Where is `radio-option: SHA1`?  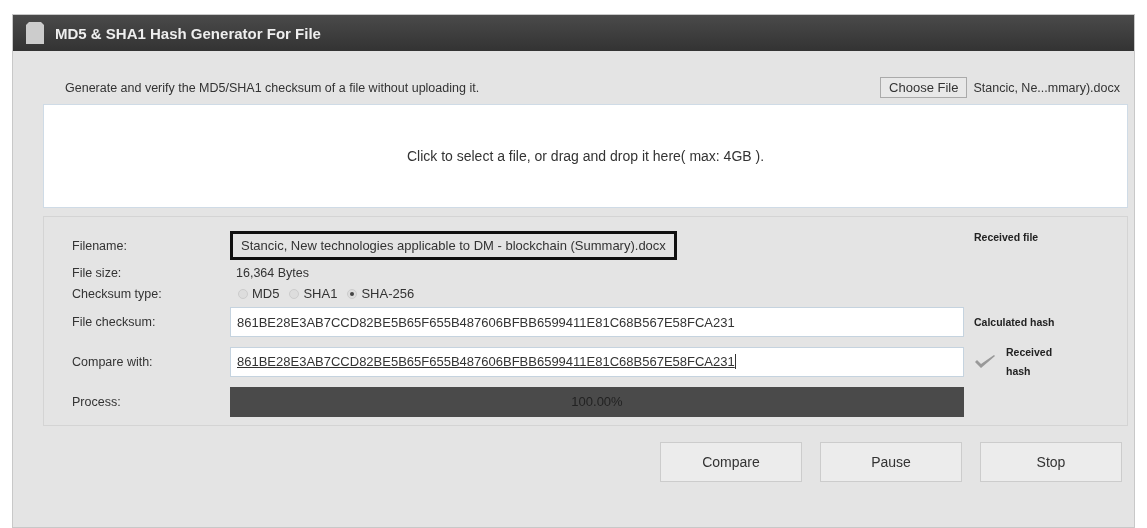
radio-option: SHA1 is located at coordinates (313, 293).